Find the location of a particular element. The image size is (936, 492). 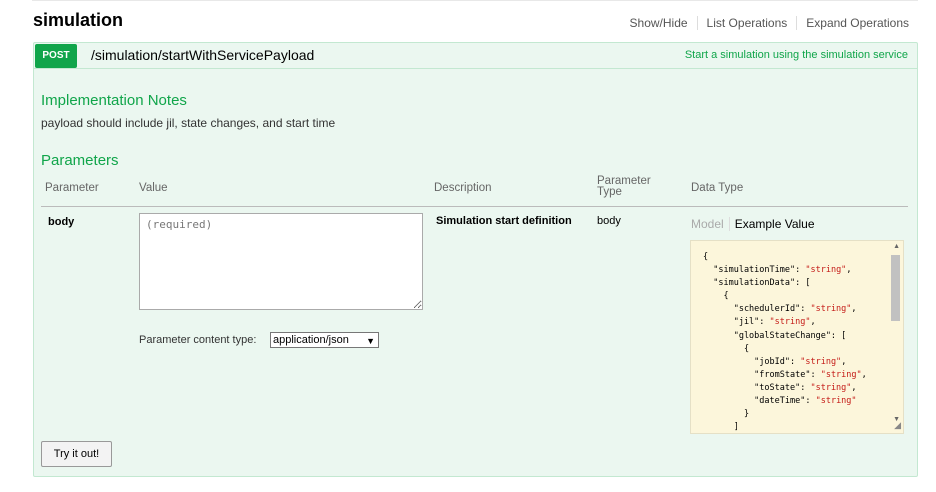

parameter-type: body is located at coordinates (609, 221).